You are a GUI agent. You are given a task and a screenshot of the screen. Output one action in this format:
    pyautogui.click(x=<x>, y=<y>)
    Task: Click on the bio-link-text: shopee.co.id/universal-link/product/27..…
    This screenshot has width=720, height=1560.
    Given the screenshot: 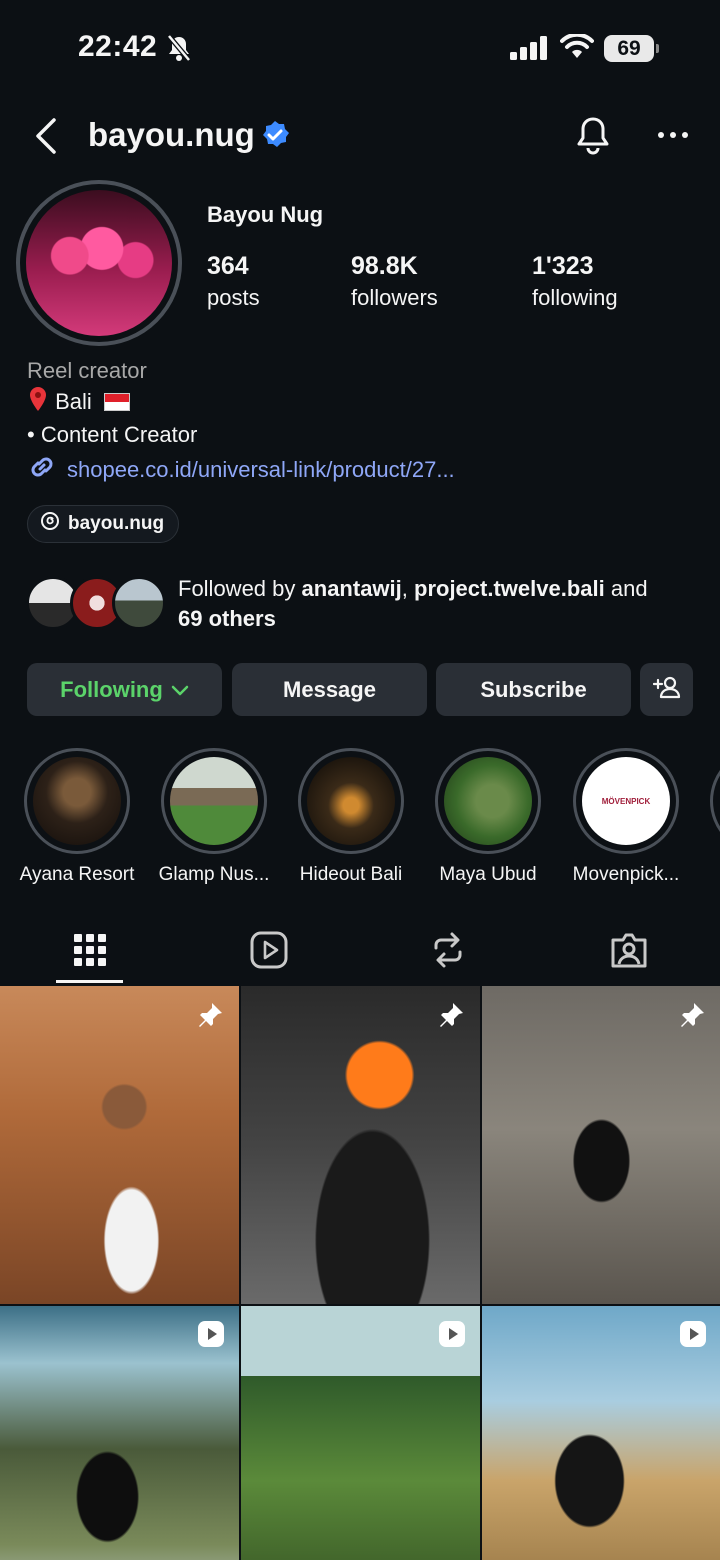 What is the action you would take?
    pyautogui.click(x=261, y=469)
    